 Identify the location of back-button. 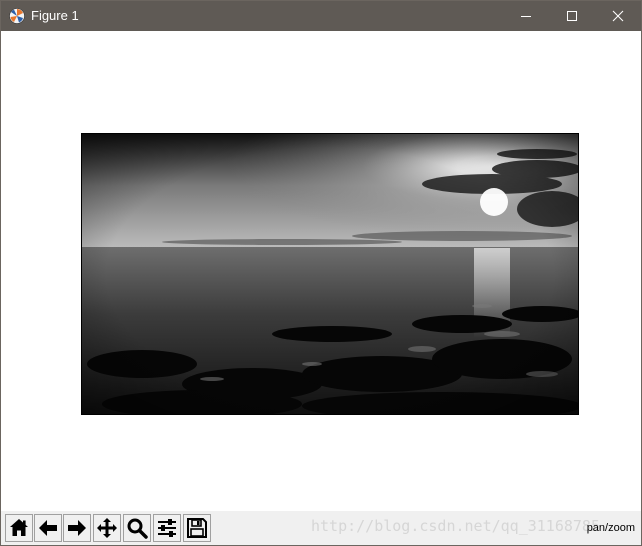
(48, 528).